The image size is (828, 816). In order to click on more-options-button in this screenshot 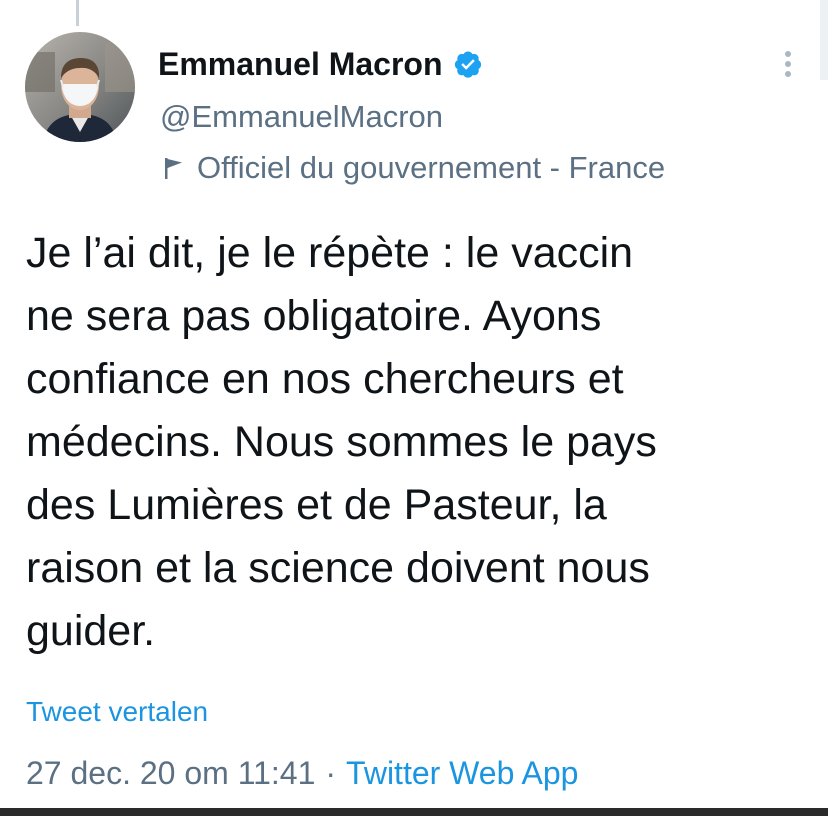, I will do `click(788, 66)`.